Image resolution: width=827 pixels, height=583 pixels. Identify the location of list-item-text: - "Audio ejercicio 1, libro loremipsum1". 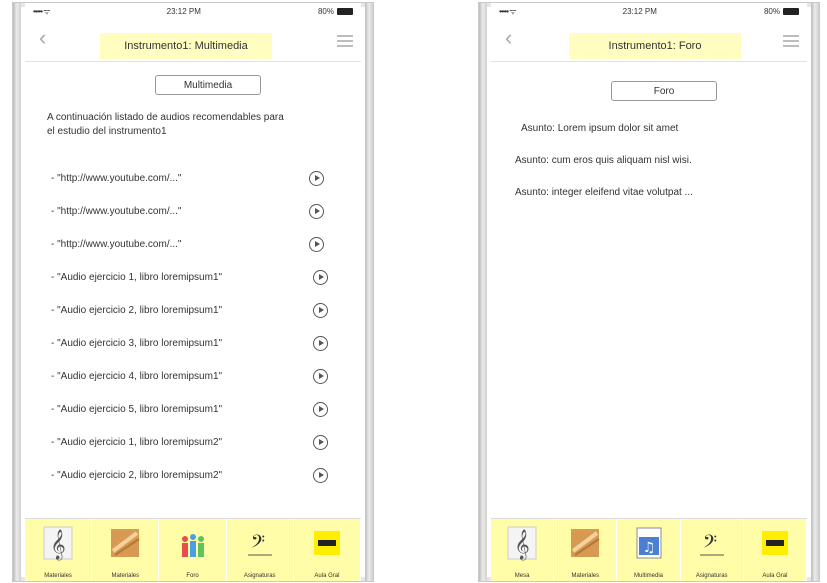
(137, 277).